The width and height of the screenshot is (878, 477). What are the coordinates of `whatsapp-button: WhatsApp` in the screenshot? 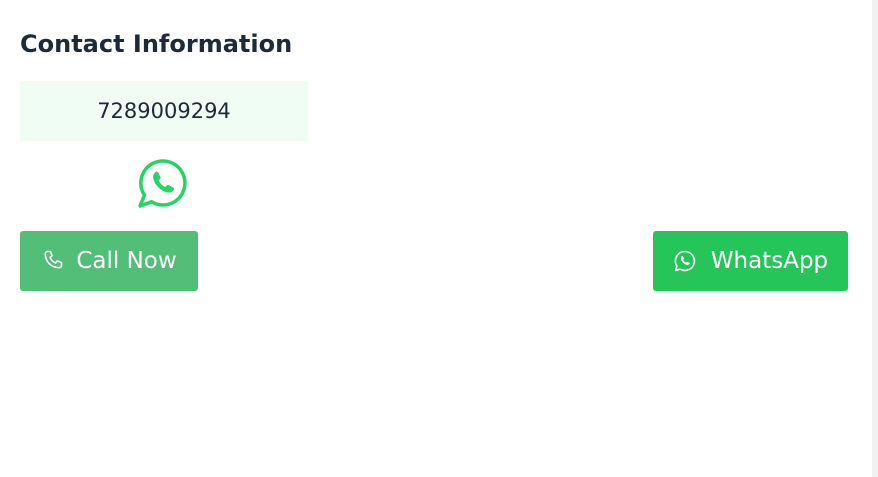 It's located at (750, 261).